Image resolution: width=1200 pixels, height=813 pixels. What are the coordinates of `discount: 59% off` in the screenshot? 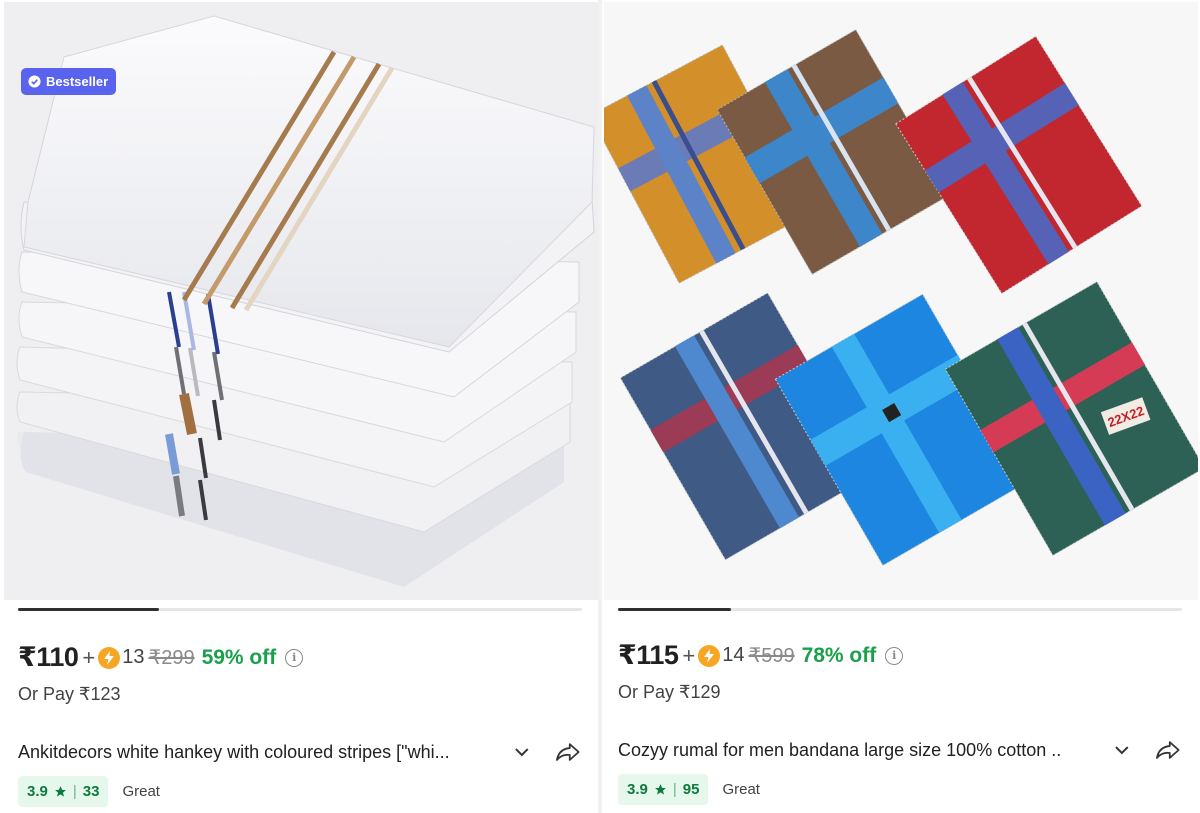 It's located at (239, 657).